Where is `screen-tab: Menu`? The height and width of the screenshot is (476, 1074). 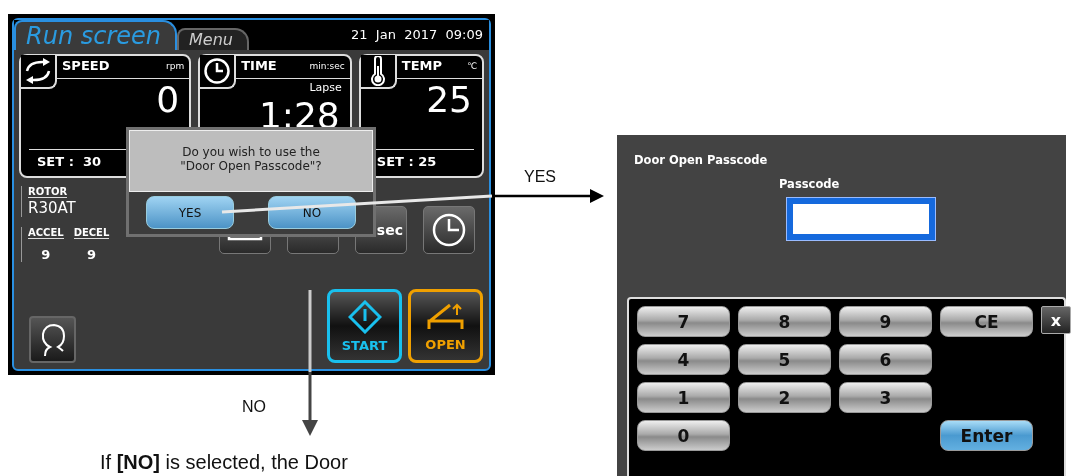 screen-tab: Menu is located at coordinates (213, 39).